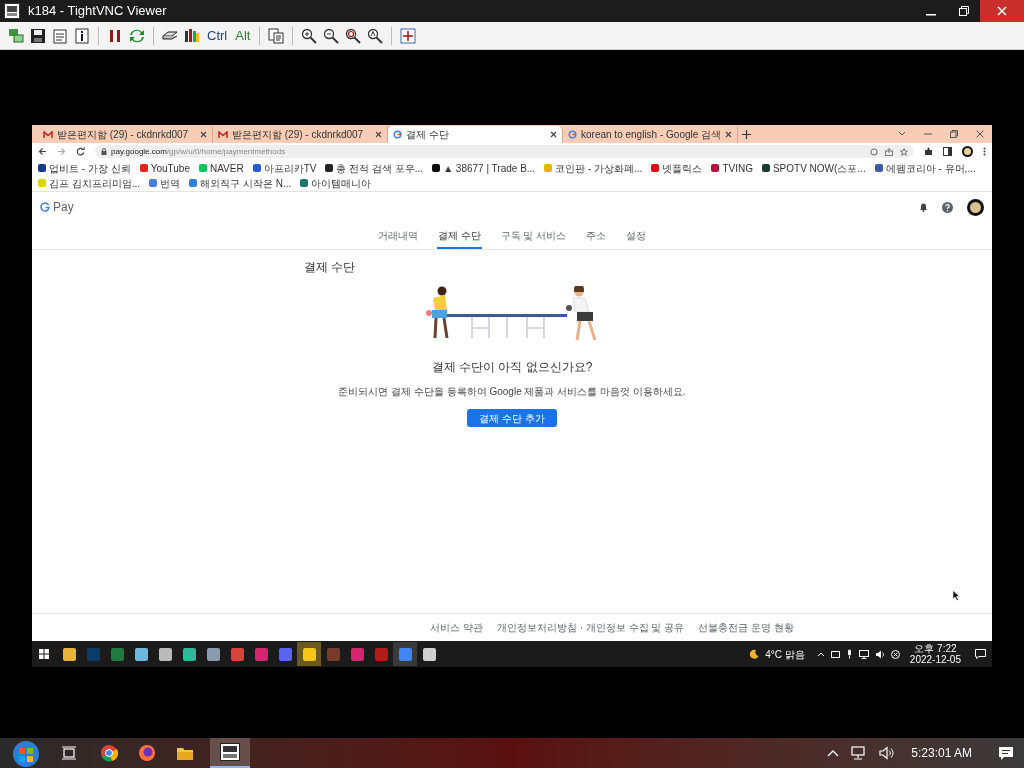  What do you see at coordinates (849, 654) in the screenshot?
I see `microphone-icon` at bounding box center [849, 654].